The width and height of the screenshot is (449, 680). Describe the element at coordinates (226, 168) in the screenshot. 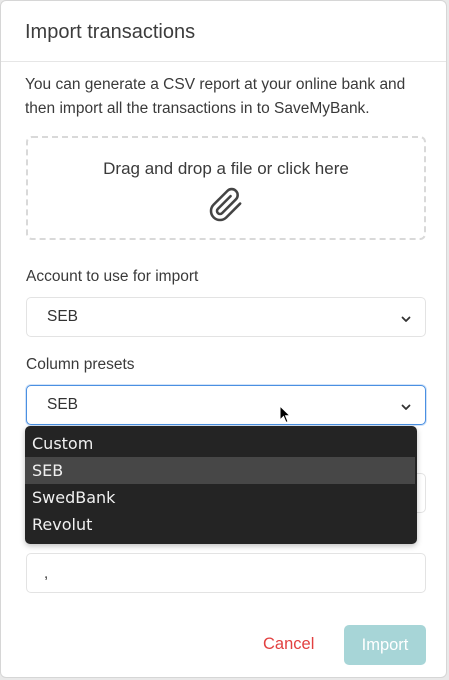

I see `dropzone-text: Drag and drop a file or click here` at that location.